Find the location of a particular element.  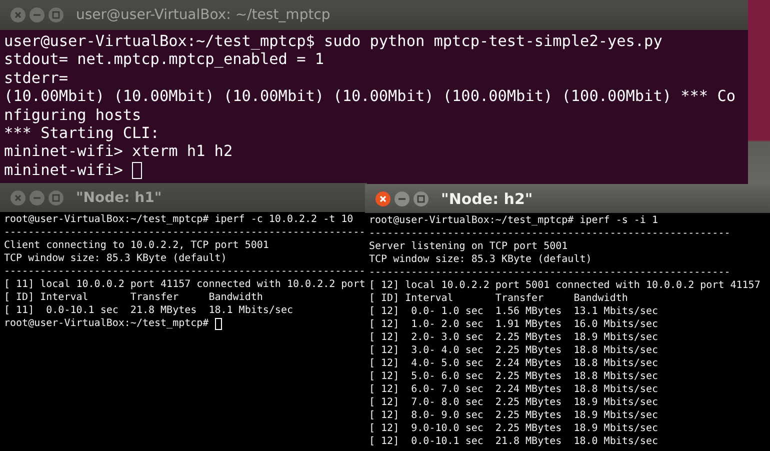

terminal-line: [ 12] 8.0- 9.0 sec 2.25 MBytes 18.9 Mbits/sec is located at coordinates (513, 415).